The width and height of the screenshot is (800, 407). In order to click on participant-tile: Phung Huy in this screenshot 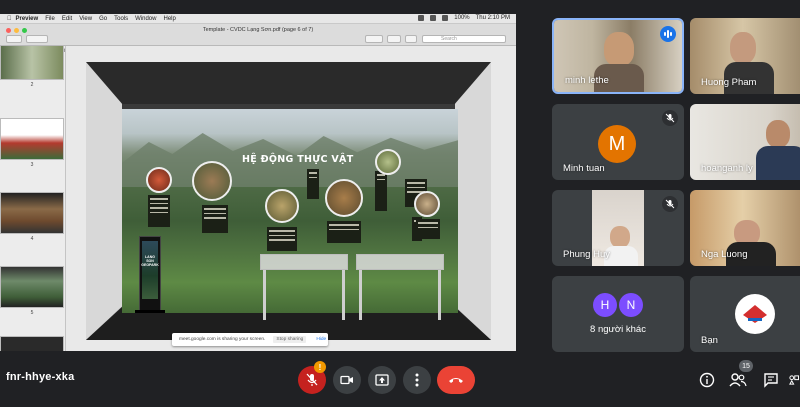, I will do `click(618, 228)`.